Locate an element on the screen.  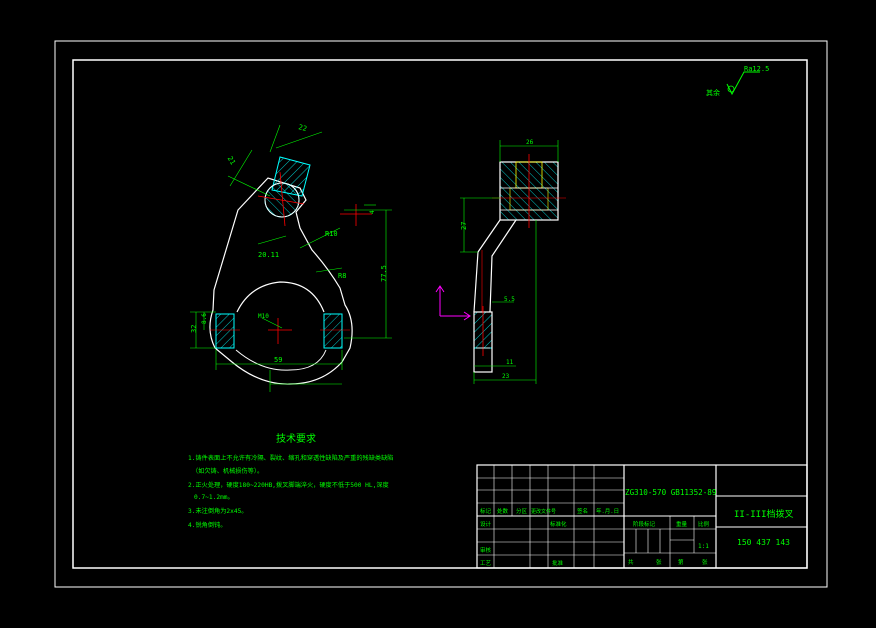
tb-sheet-of: 张 is located at coordinates (659, 562).